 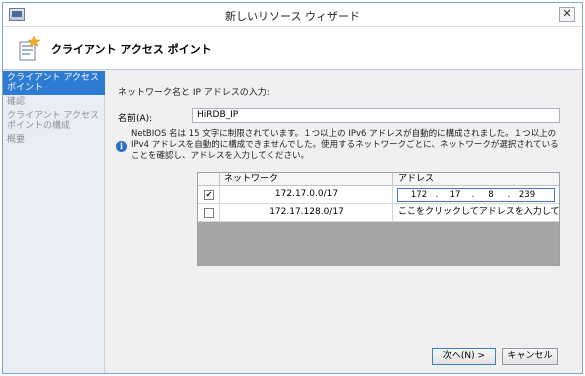 I want to click on window-title: 新しいリソース ウィザード, so click(x=292, y=16).